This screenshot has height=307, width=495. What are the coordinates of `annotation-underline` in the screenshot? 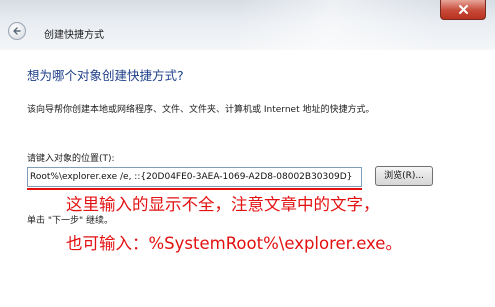 It's located at (194, 189).